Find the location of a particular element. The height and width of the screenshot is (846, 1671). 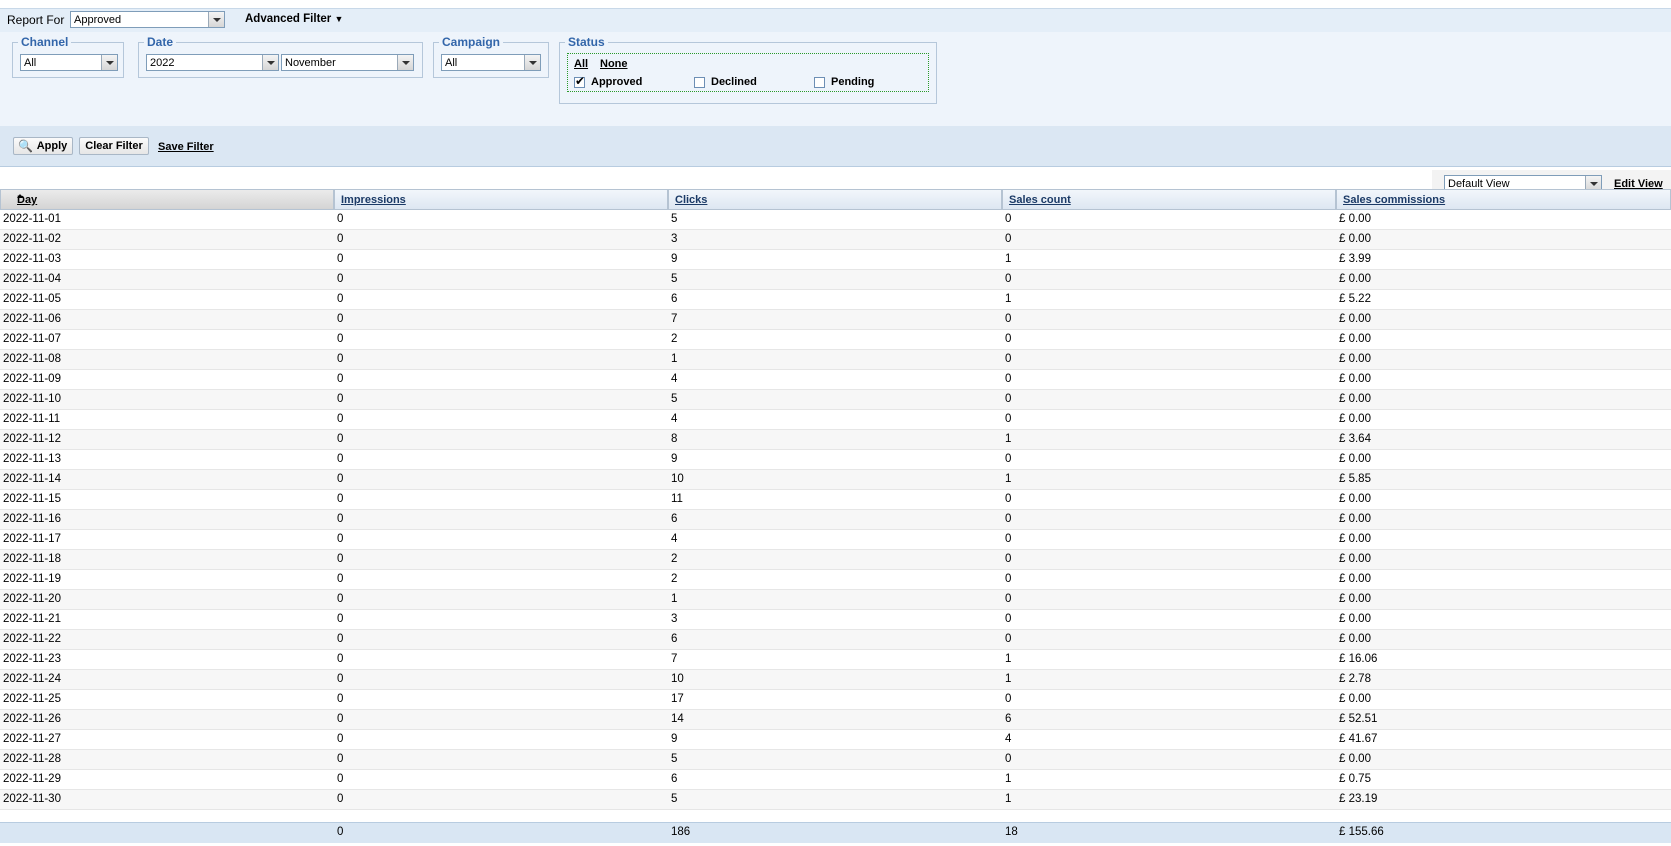

table-row: 2022-11-05 0 6 1 £ 5.22 is located at coordinates (835, 300).